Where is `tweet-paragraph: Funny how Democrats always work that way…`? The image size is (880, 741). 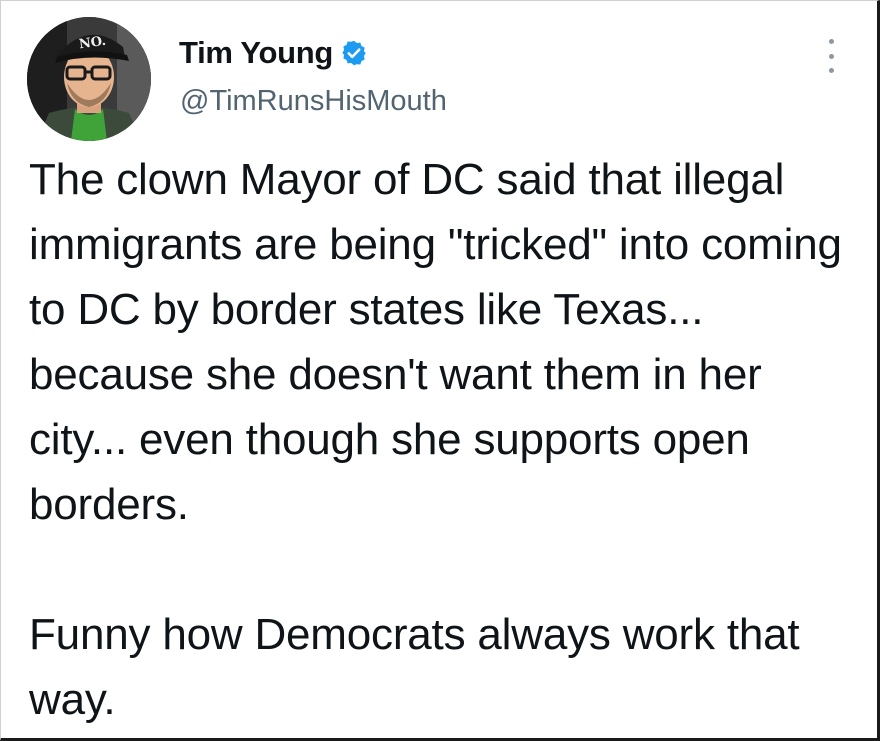
tweet-paragraph: Funny how Democrats always work that way… is located at coordinates (414, 667).